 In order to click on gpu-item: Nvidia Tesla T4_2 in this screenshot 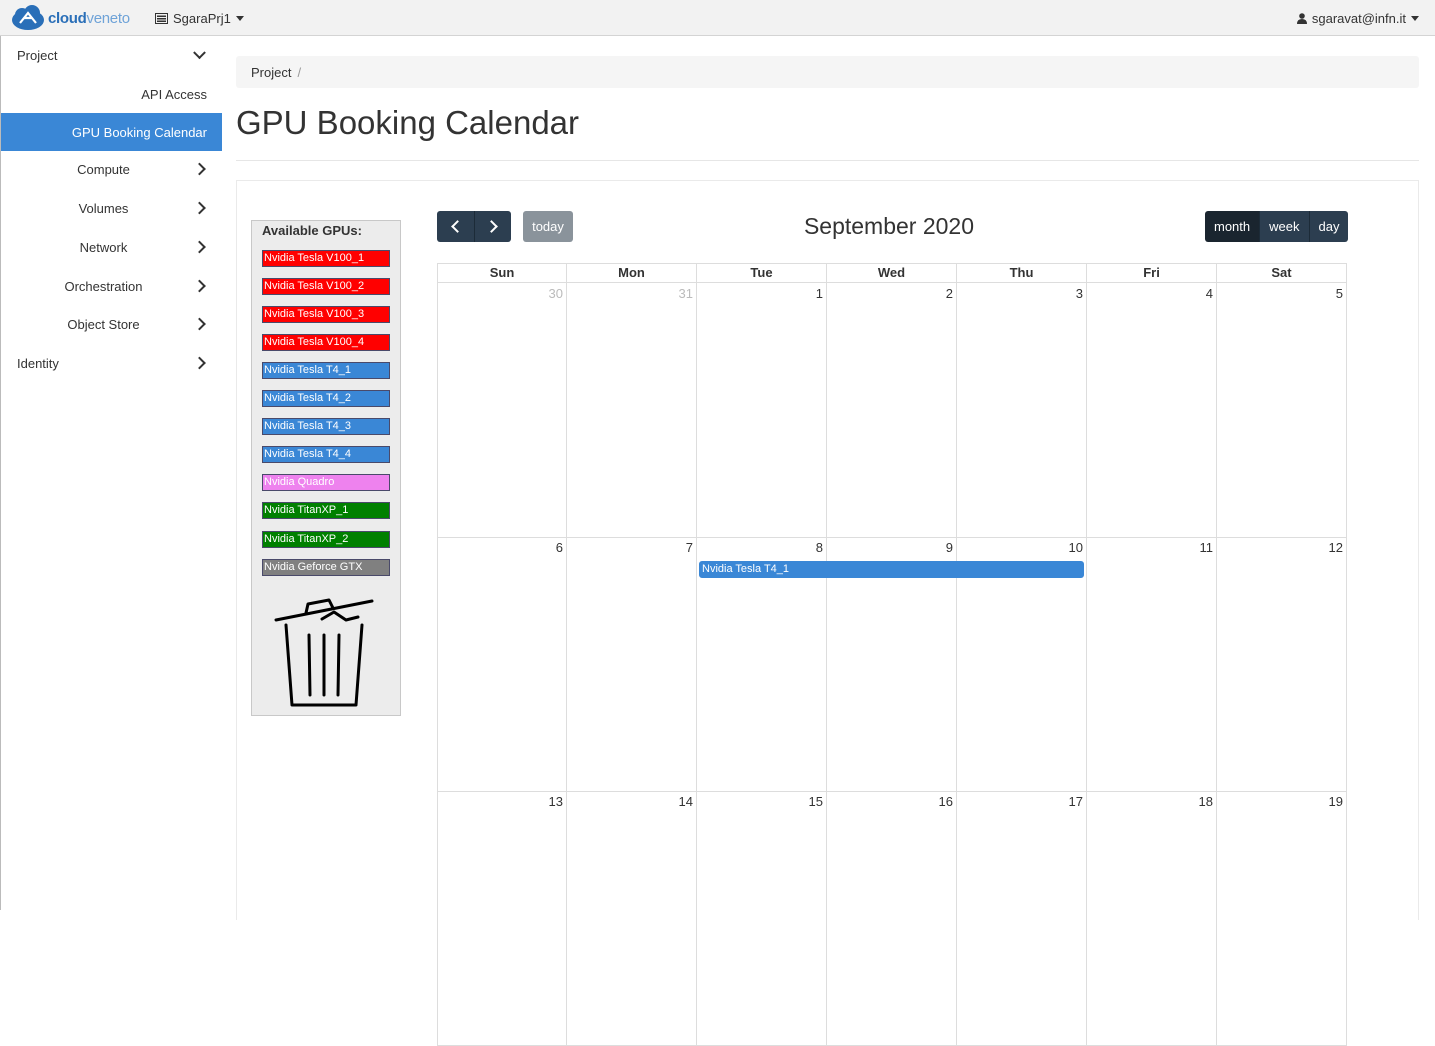, I will do `click(326, 398)`.